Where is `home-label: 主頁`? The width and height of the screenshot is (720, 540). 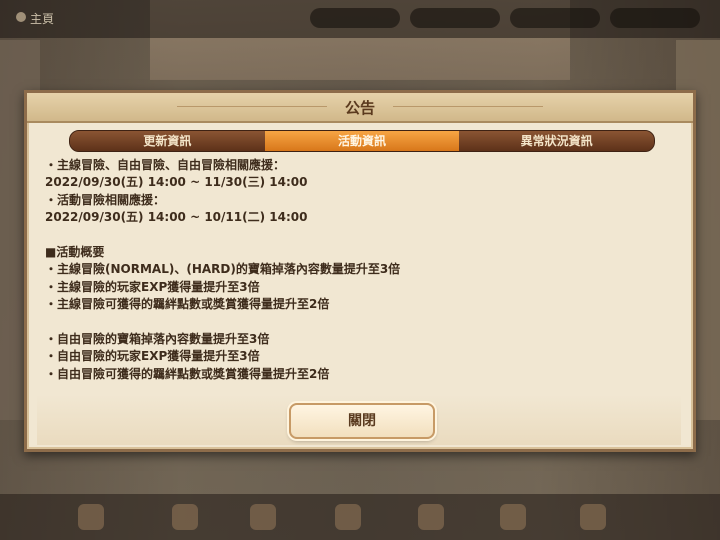
home-label: 主頁 is located at coordinates (42, 18).